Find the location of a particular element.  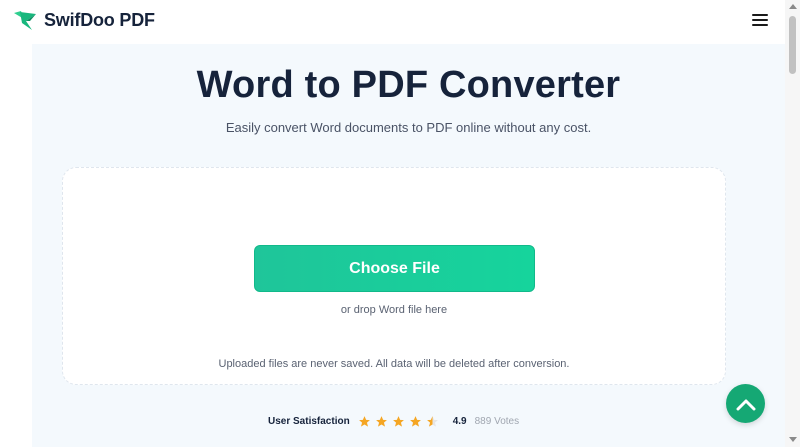

user-rating: User Satisfaction 4.9 889 Votes is located at coordinates (393, 421).